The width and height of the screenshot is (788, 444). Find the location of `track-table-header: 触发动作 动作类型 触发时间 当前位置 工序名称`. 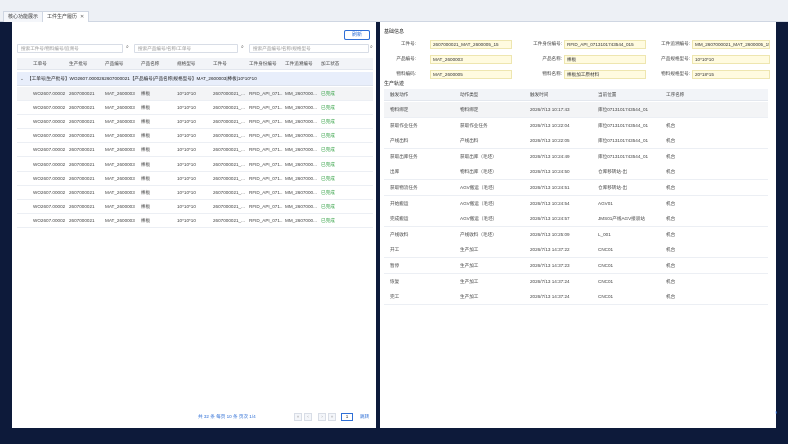

track-table-header: 触发动作 动作类型 触发时间 当前位置 工序名称 is located at coordinates (576, 95).